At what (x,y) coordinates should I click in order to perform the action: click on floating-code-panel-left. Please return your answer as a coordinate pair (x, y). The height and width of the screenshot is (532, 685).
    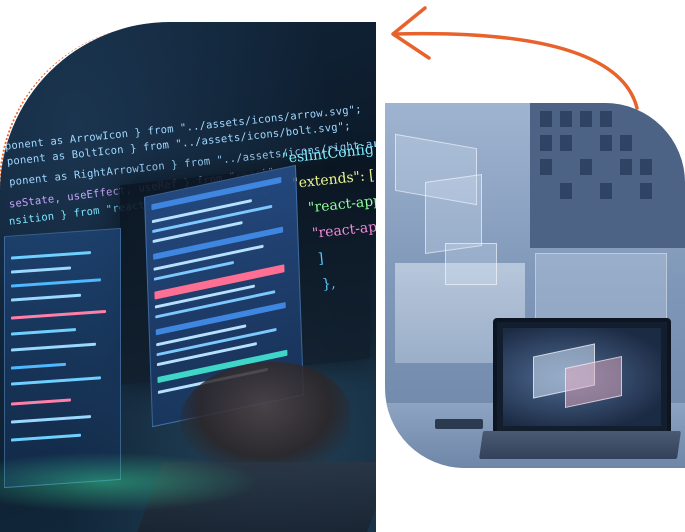
    Looking at the image, I should click on (62, 358).